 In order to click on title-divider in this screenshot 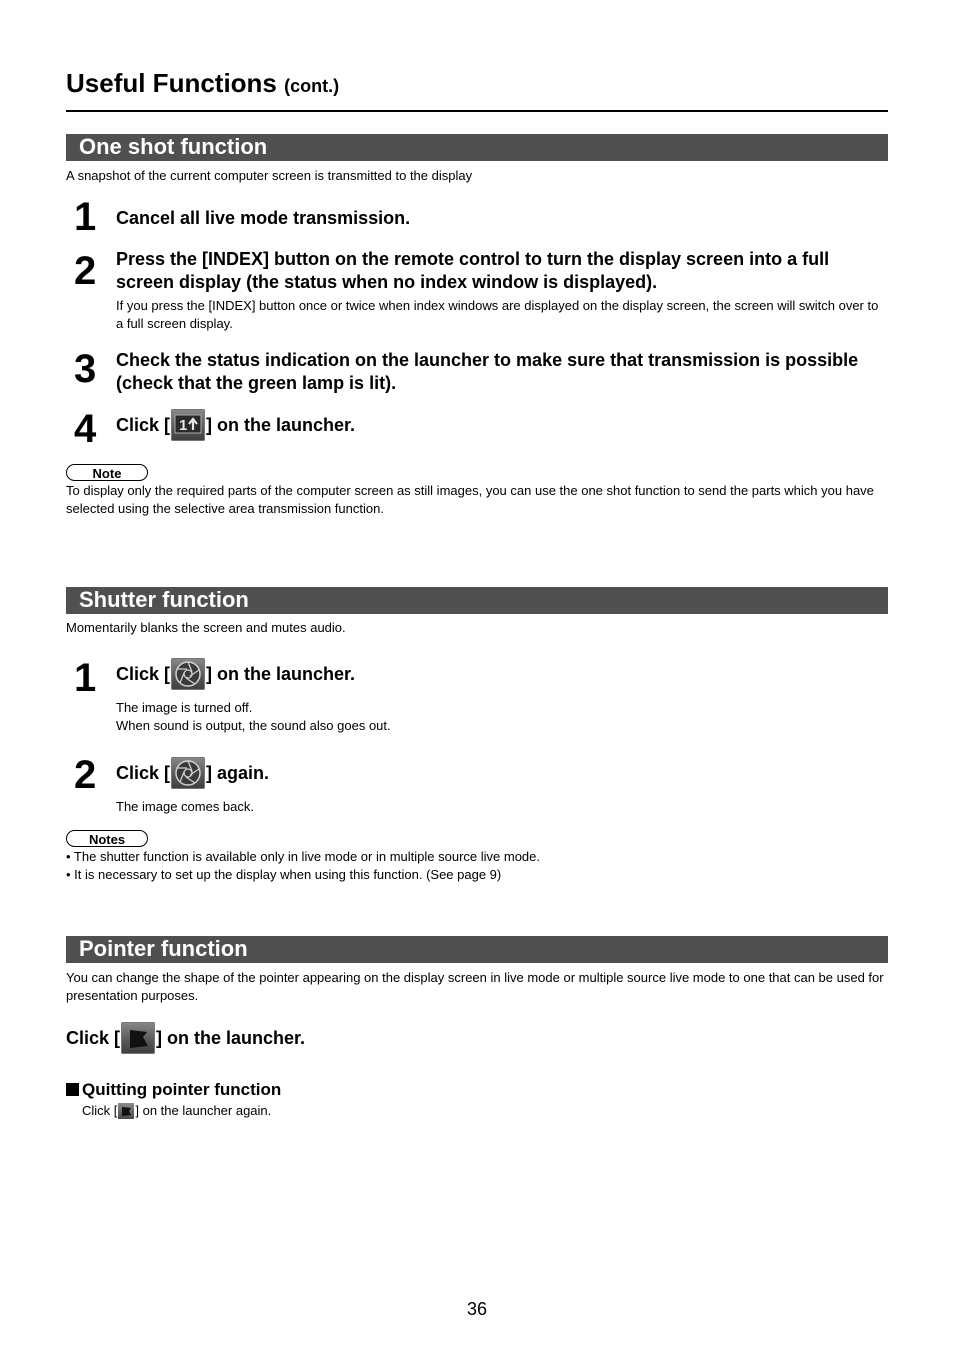, I will do `click(477, 111)`.